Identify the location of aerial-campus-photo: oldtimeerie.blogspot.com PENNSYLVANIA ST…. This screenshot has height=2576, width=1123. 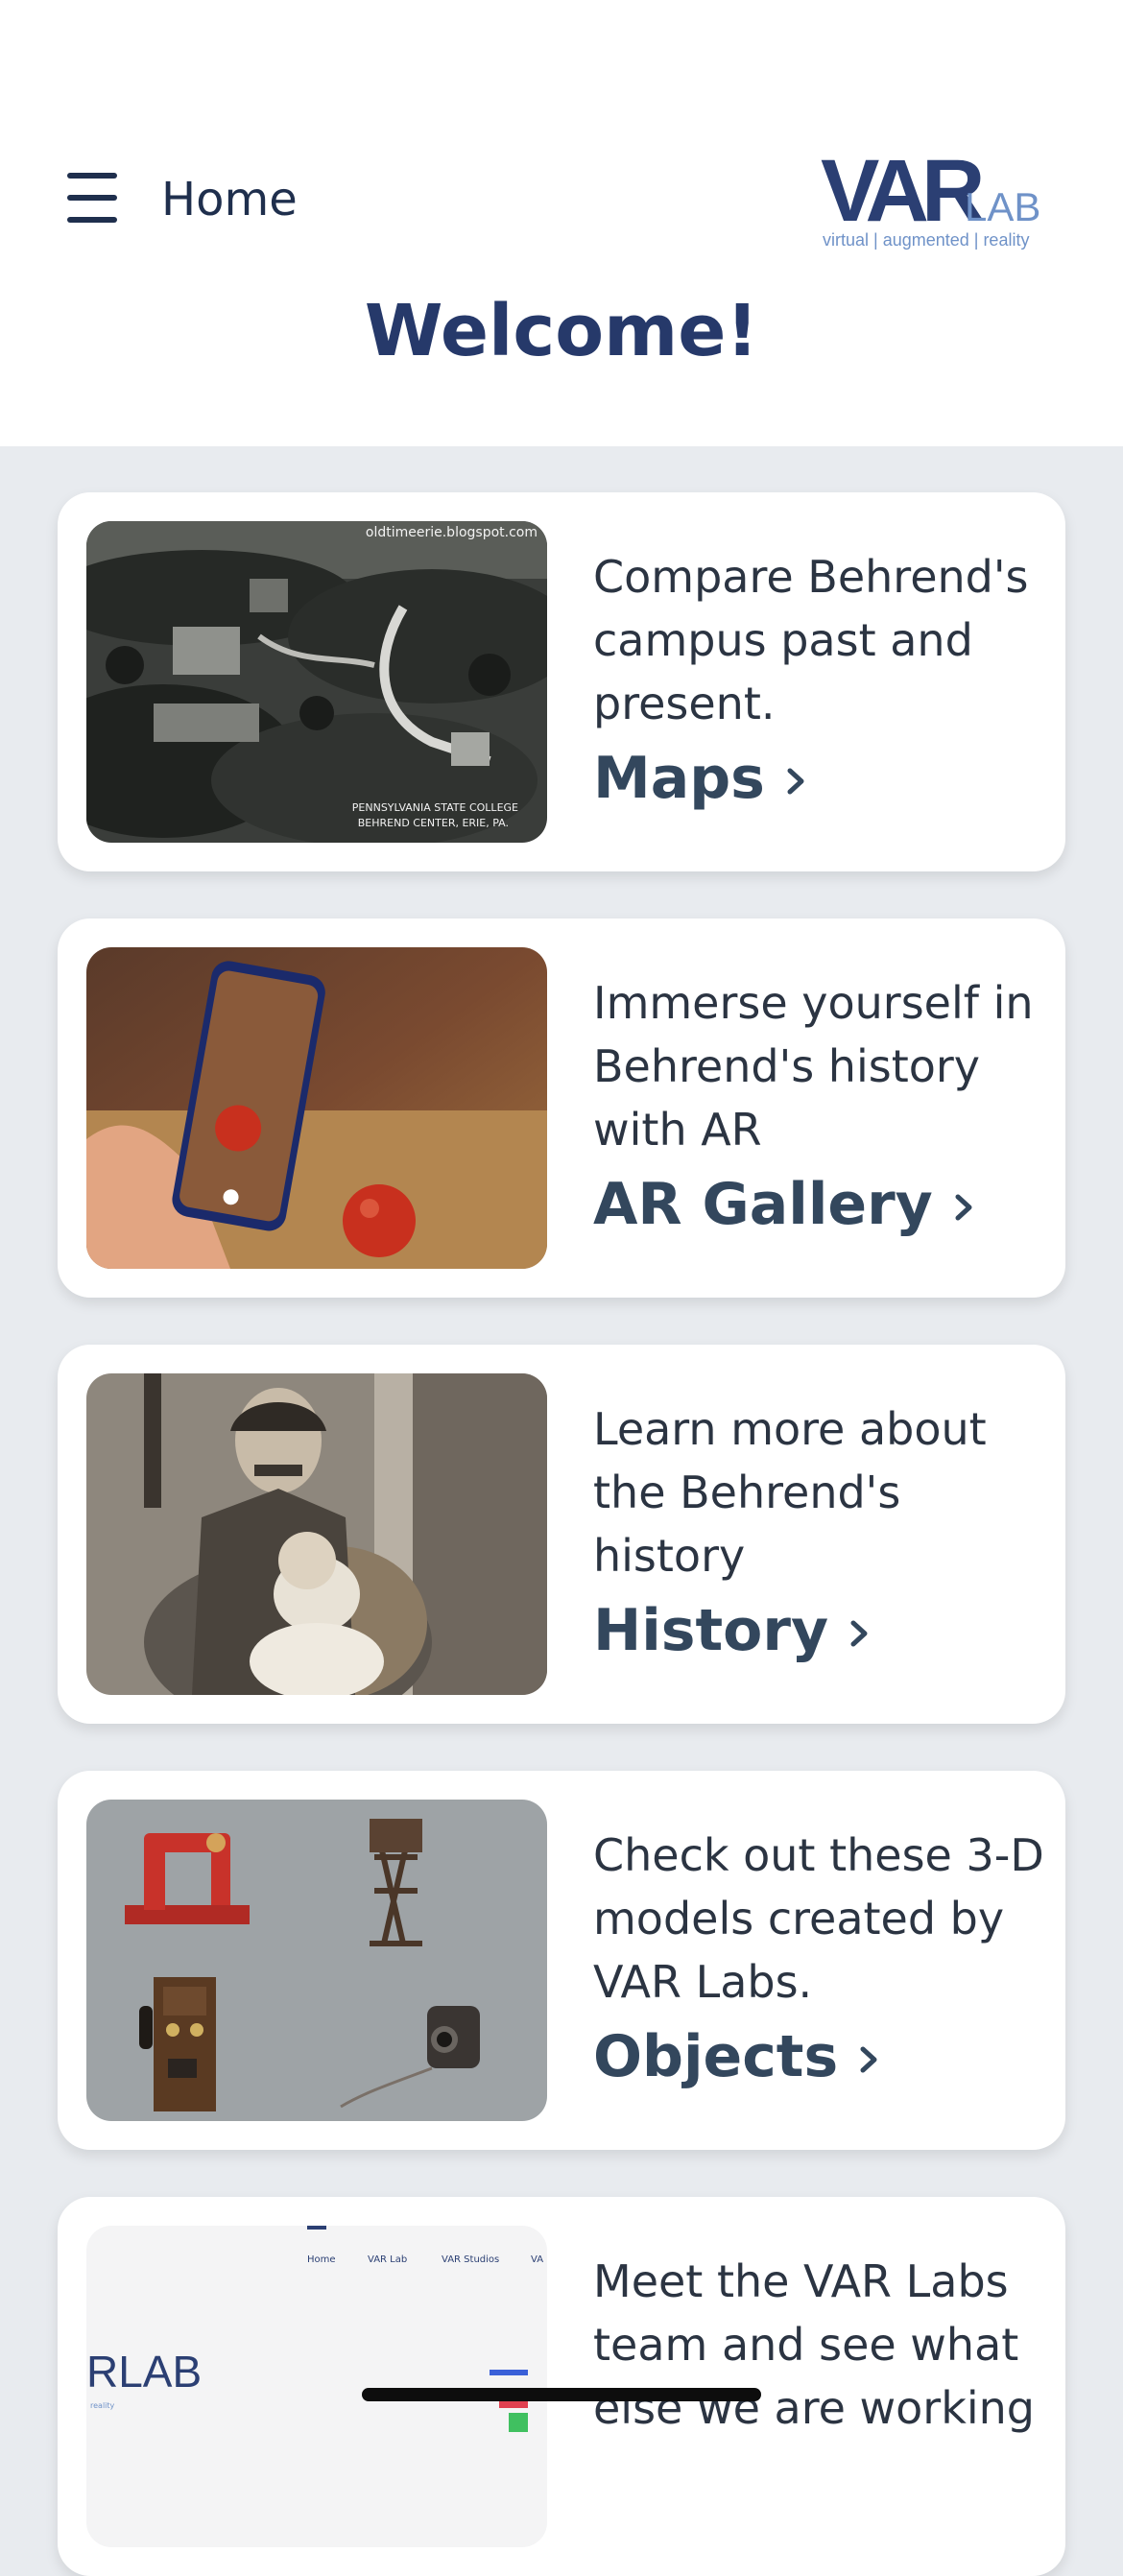
(316, 682).